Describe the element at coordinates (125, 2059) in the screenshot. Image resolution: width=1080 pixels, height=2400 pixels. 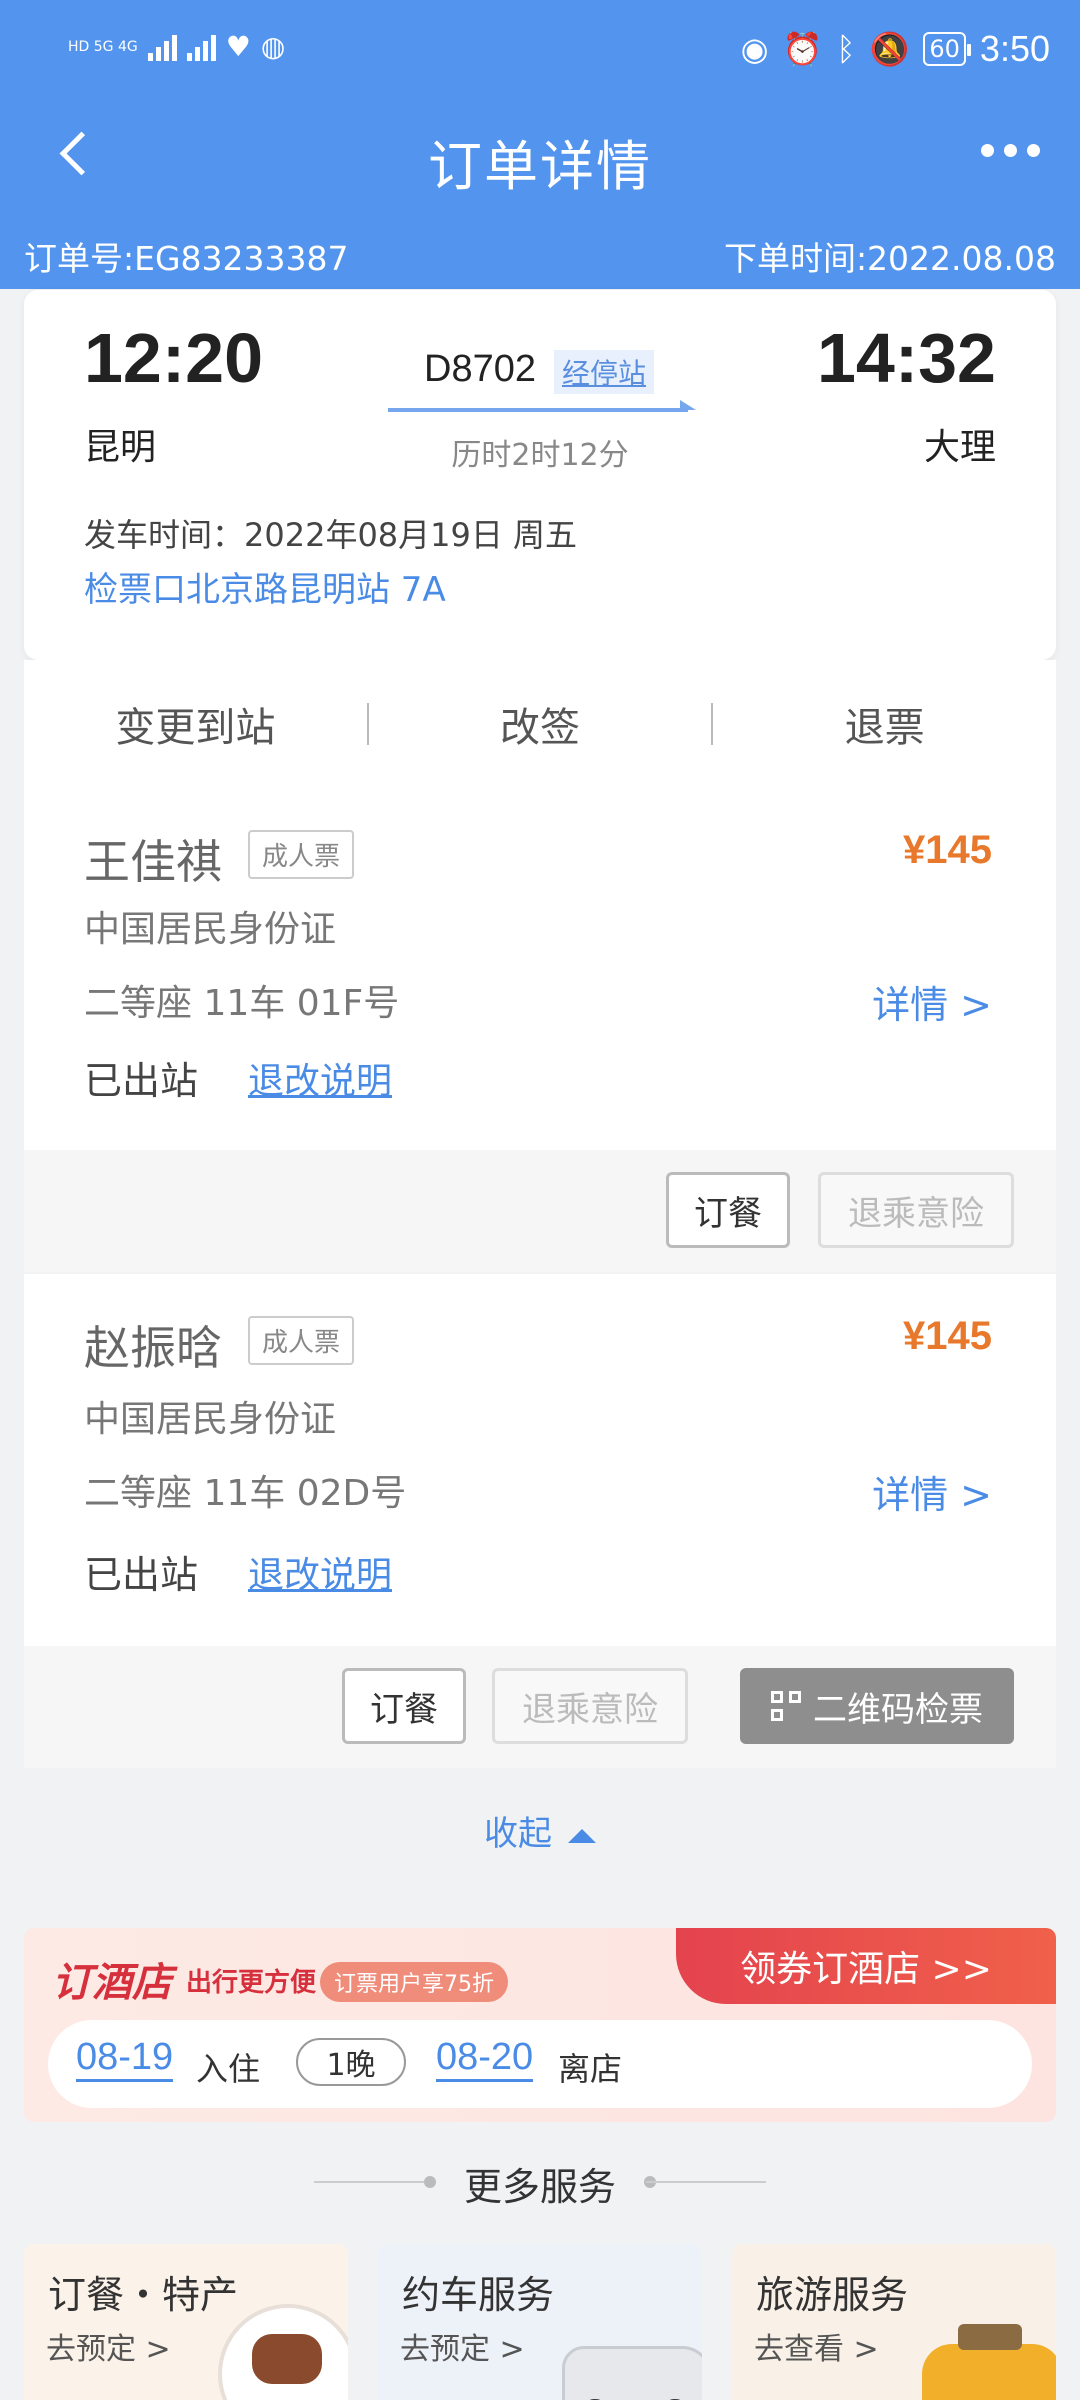
I see `checkin-date: 08-19` at that location.